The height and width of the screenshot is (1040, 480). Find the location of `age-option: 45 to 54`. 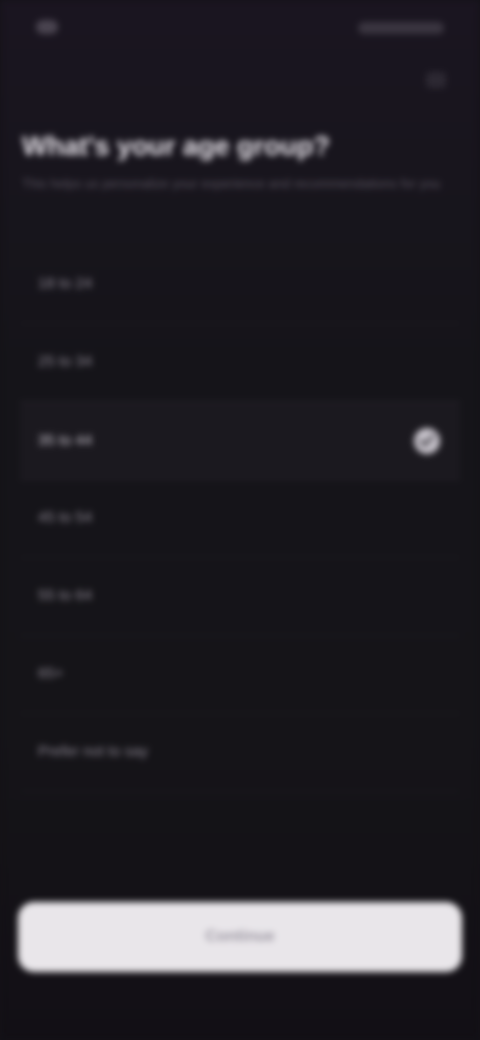

age-option: 45 to 54 is located at coordinates (240, 519).